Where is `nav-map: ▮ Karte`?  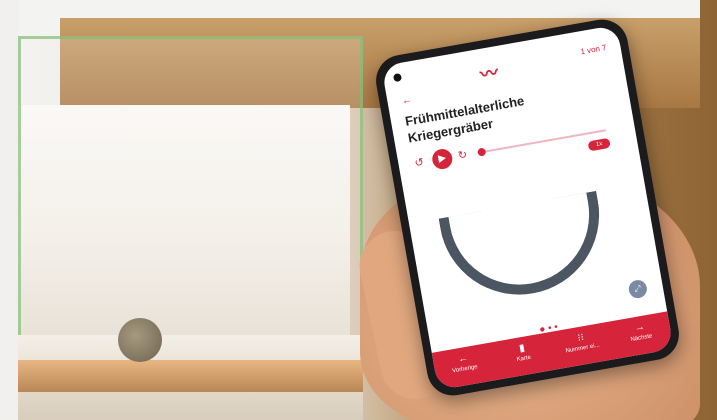
nav-map: ▮ Karte is located at coordinates (523, 356).